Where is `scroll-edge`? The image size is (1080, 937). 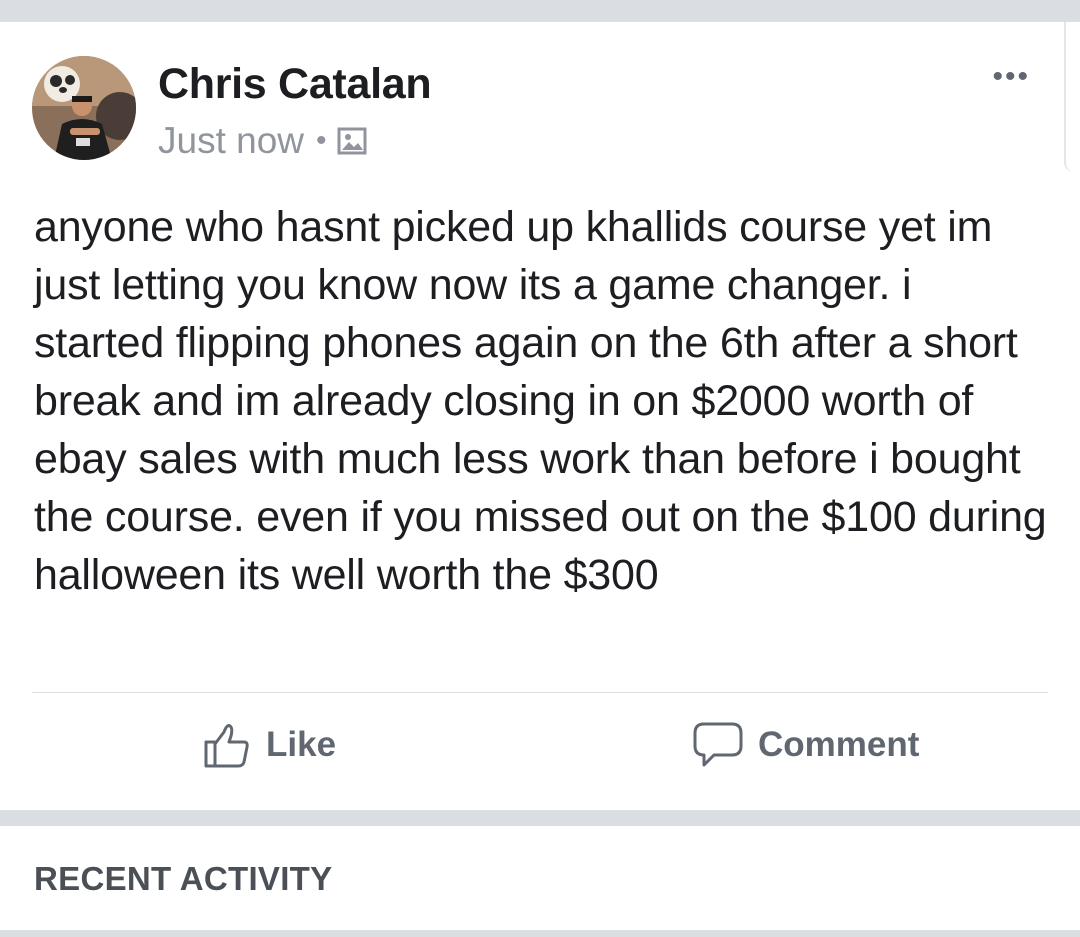
scroll-edge is located at coordinates (1072, 97).